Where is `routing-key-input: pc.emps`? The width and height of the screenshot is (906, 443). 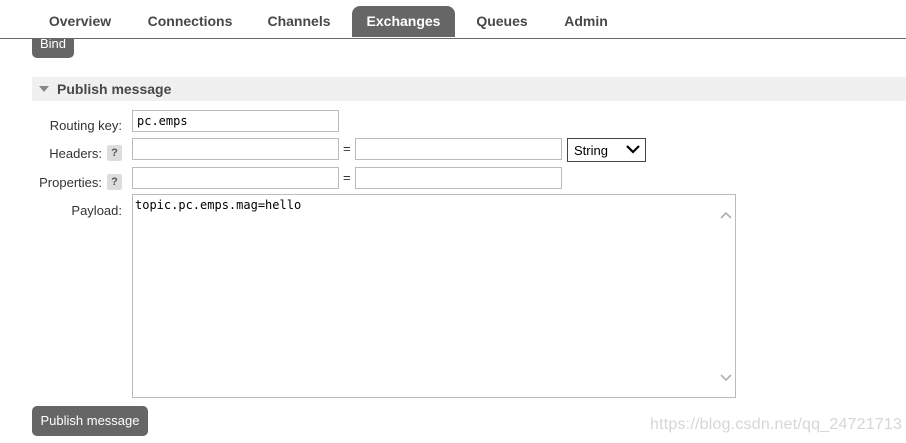 routing-key-input: pc.emps is located at coordinates (235, 121).